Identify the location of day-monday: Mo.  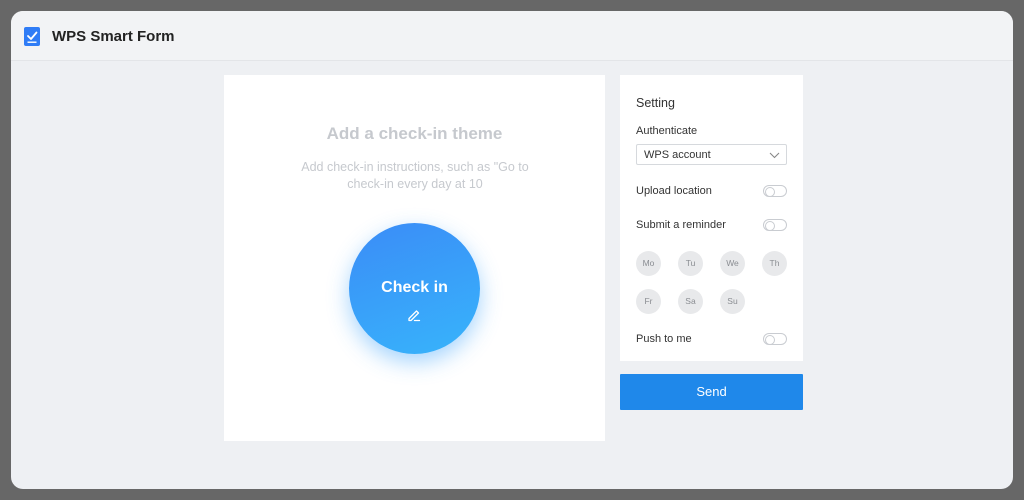
(648, 263).